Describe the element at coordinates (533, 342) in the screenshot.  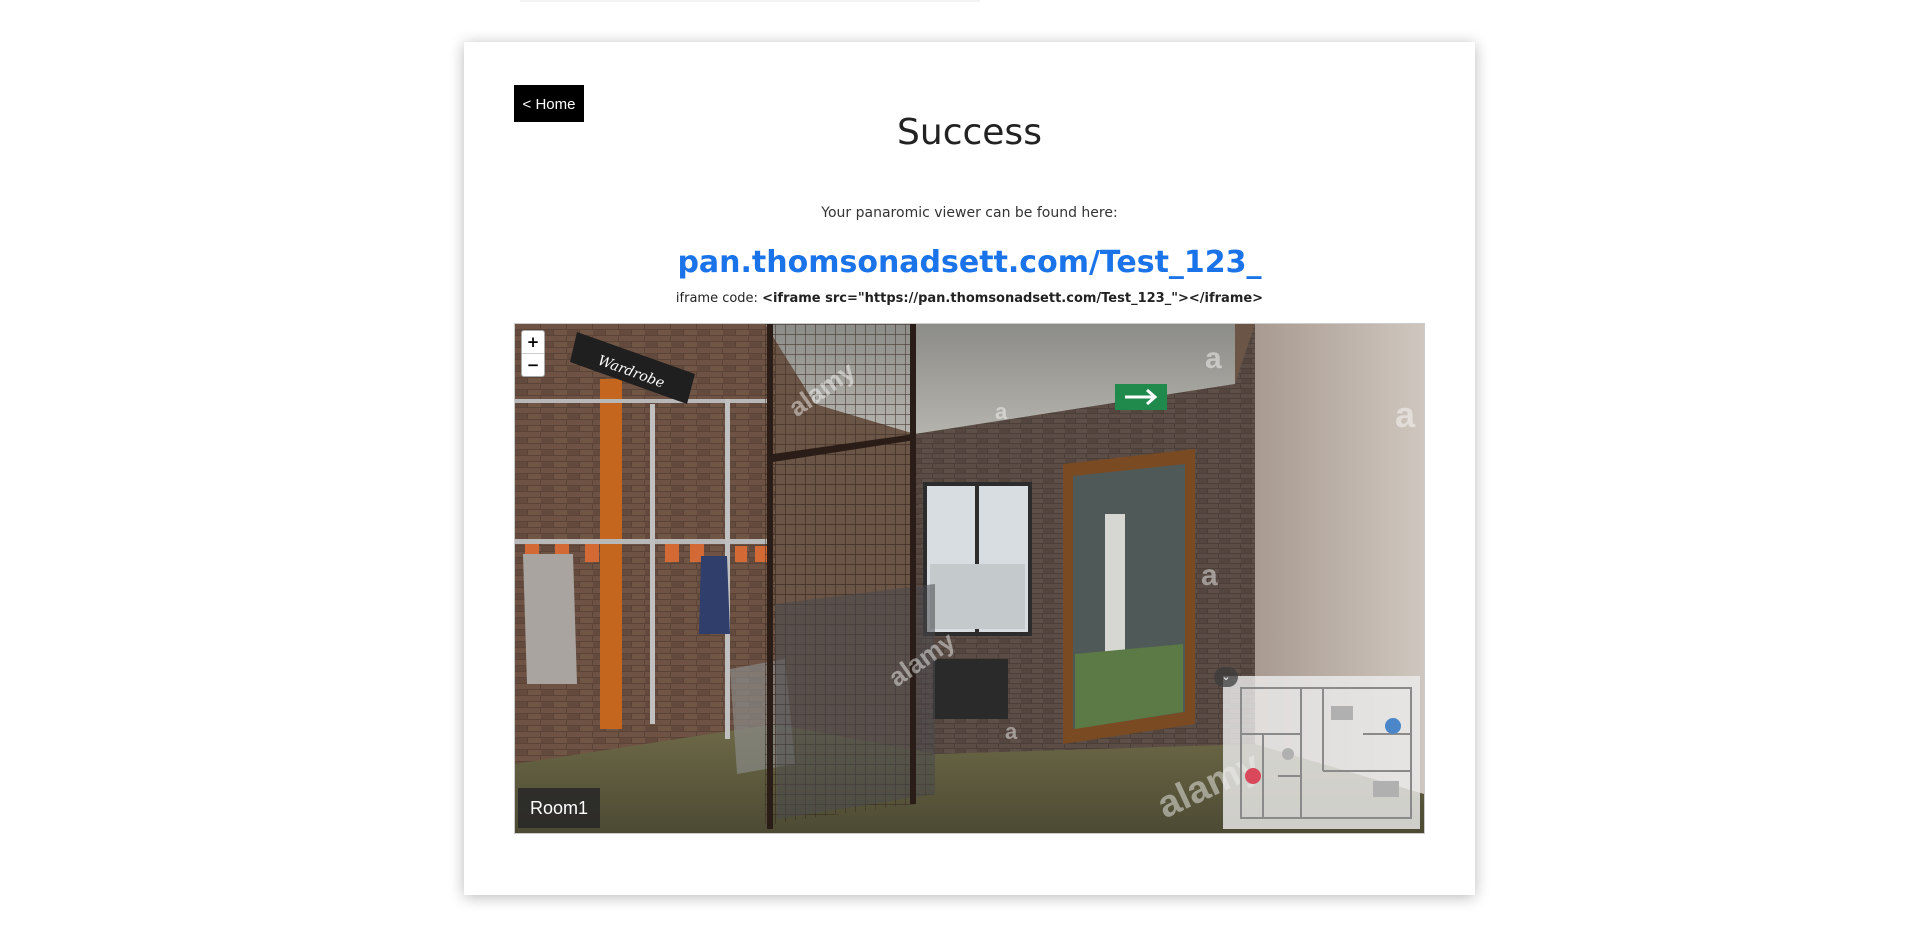
I see `zoom-in-button: +` at that location.